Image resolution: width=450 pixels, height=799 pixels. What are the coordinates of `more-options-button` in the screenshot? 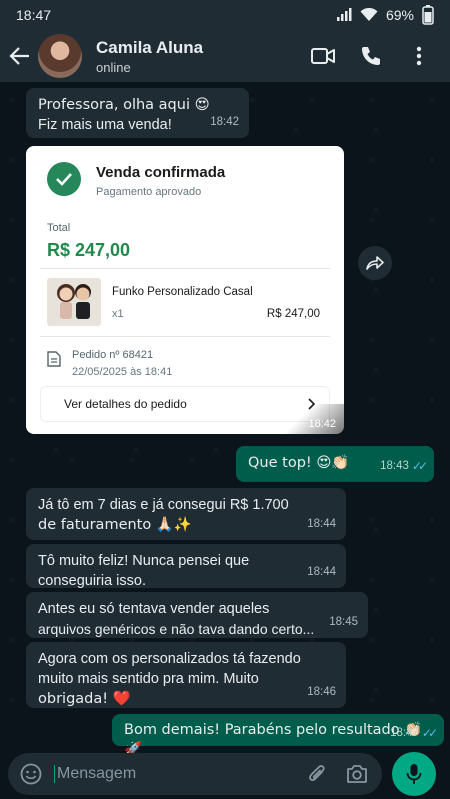 It's located at (419, 56).